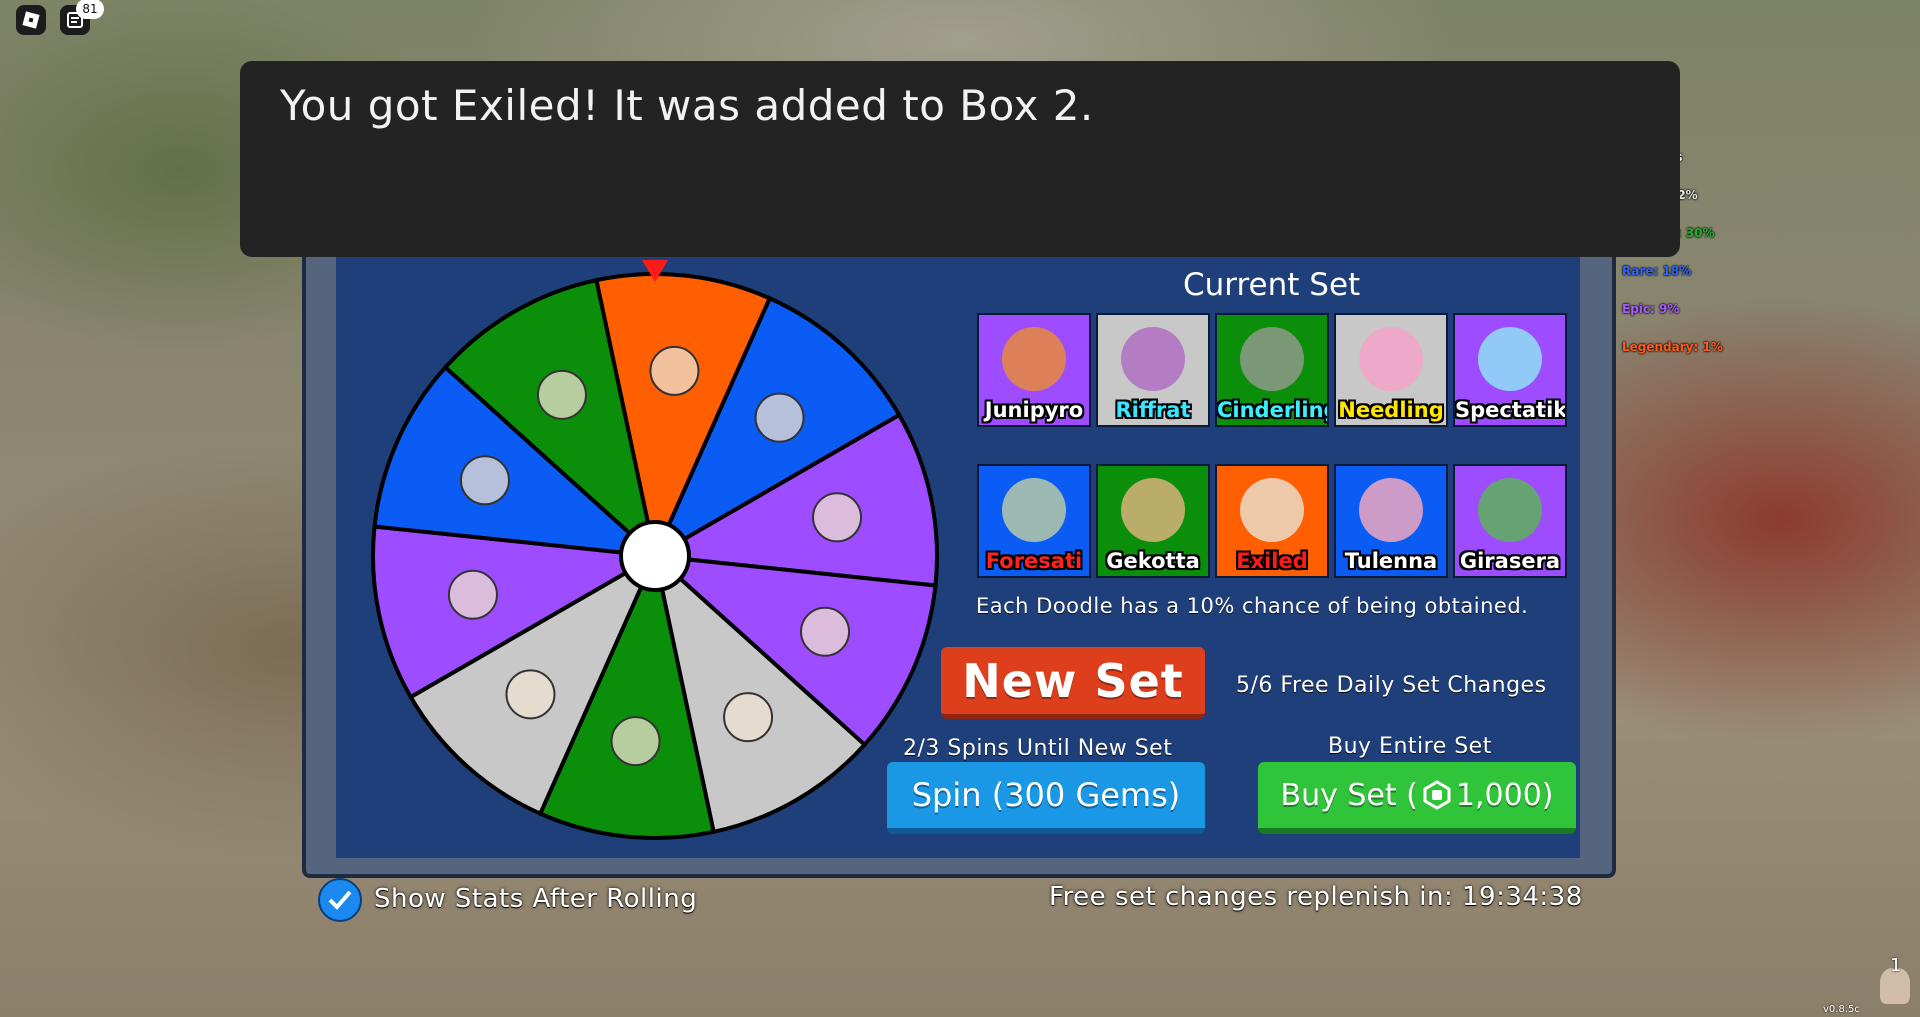  Describe the element at coordinates (1437, 795) in the screenshot. I see `robux-icon` at that location.